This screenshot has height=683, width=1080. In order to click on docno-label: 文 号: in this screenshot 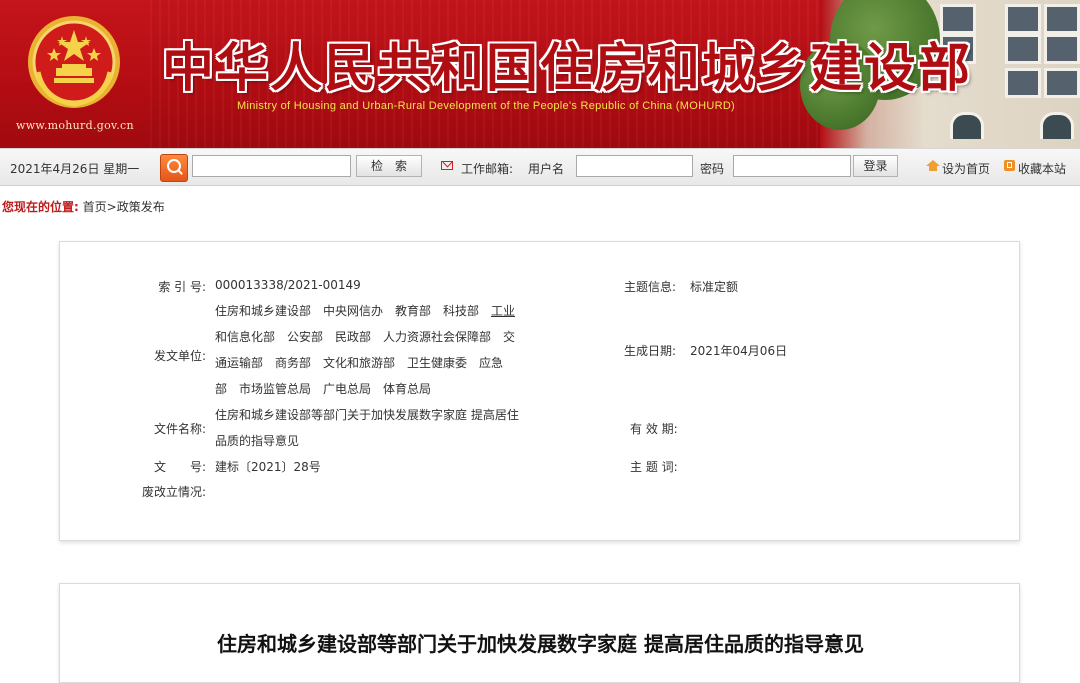, I will do `click(179, 467)`.